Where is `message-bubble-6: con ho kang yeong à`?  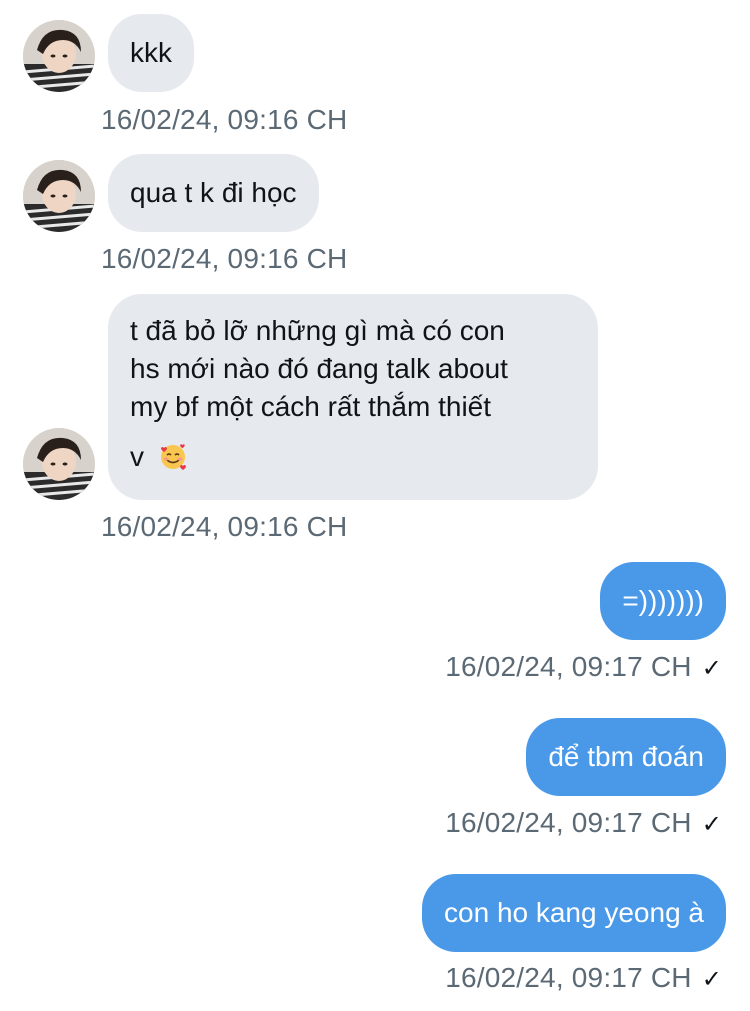 message-bubble-6: con ho kang yeong à is located at coordinates (574, 913).